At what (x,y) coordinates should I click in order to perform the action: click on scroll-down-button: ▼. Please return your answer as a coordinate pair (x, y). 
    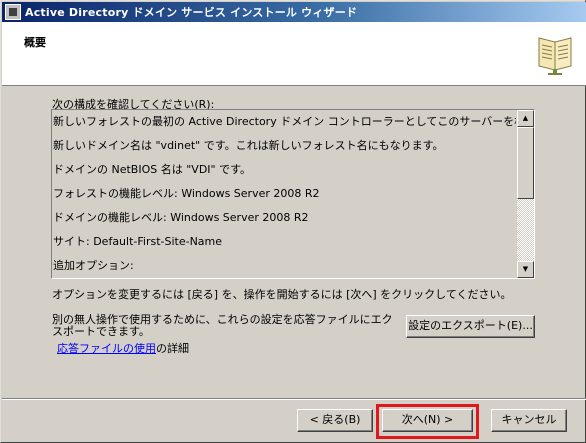
    Looking at the image, I should click on (525, 269).